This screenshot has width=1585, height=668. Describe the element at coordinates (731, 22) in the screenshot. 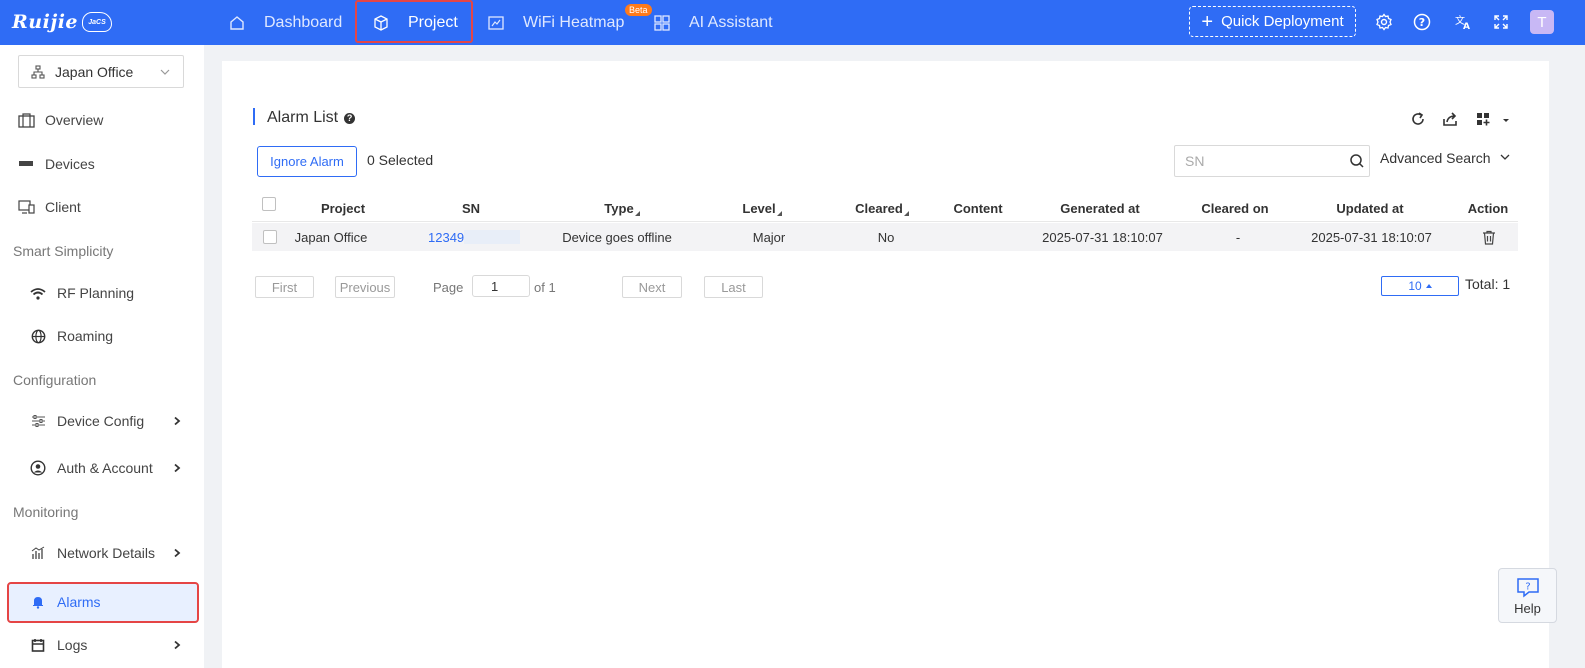

I see `nav-ai-assistant-label: AI Assistant` at that location.